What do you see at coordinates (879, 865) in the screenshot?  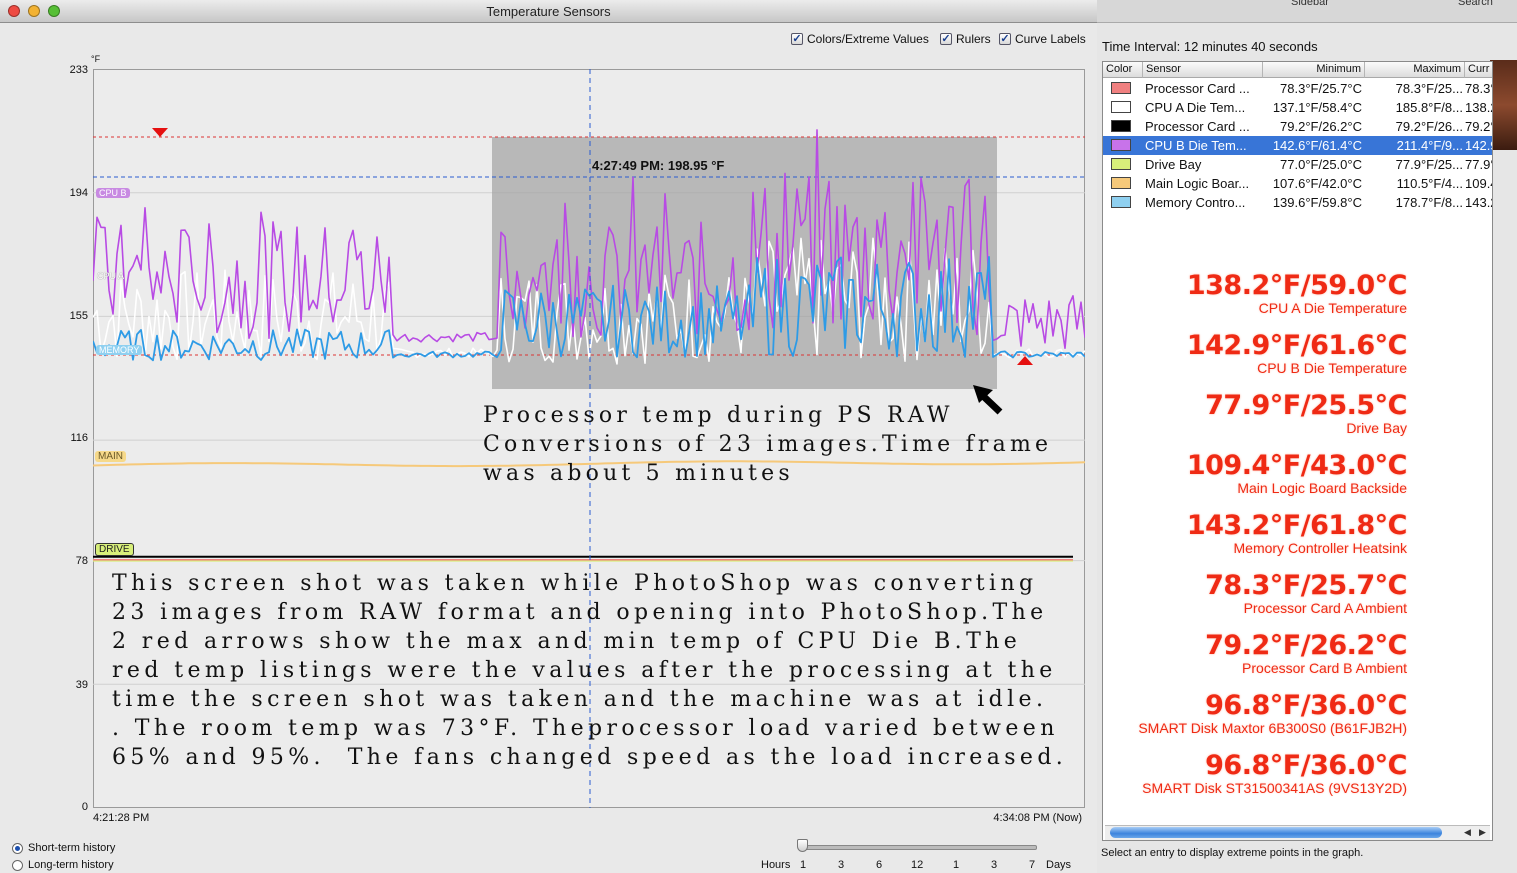 I see `scale-tick: 6` at bounding box center [879, 865].